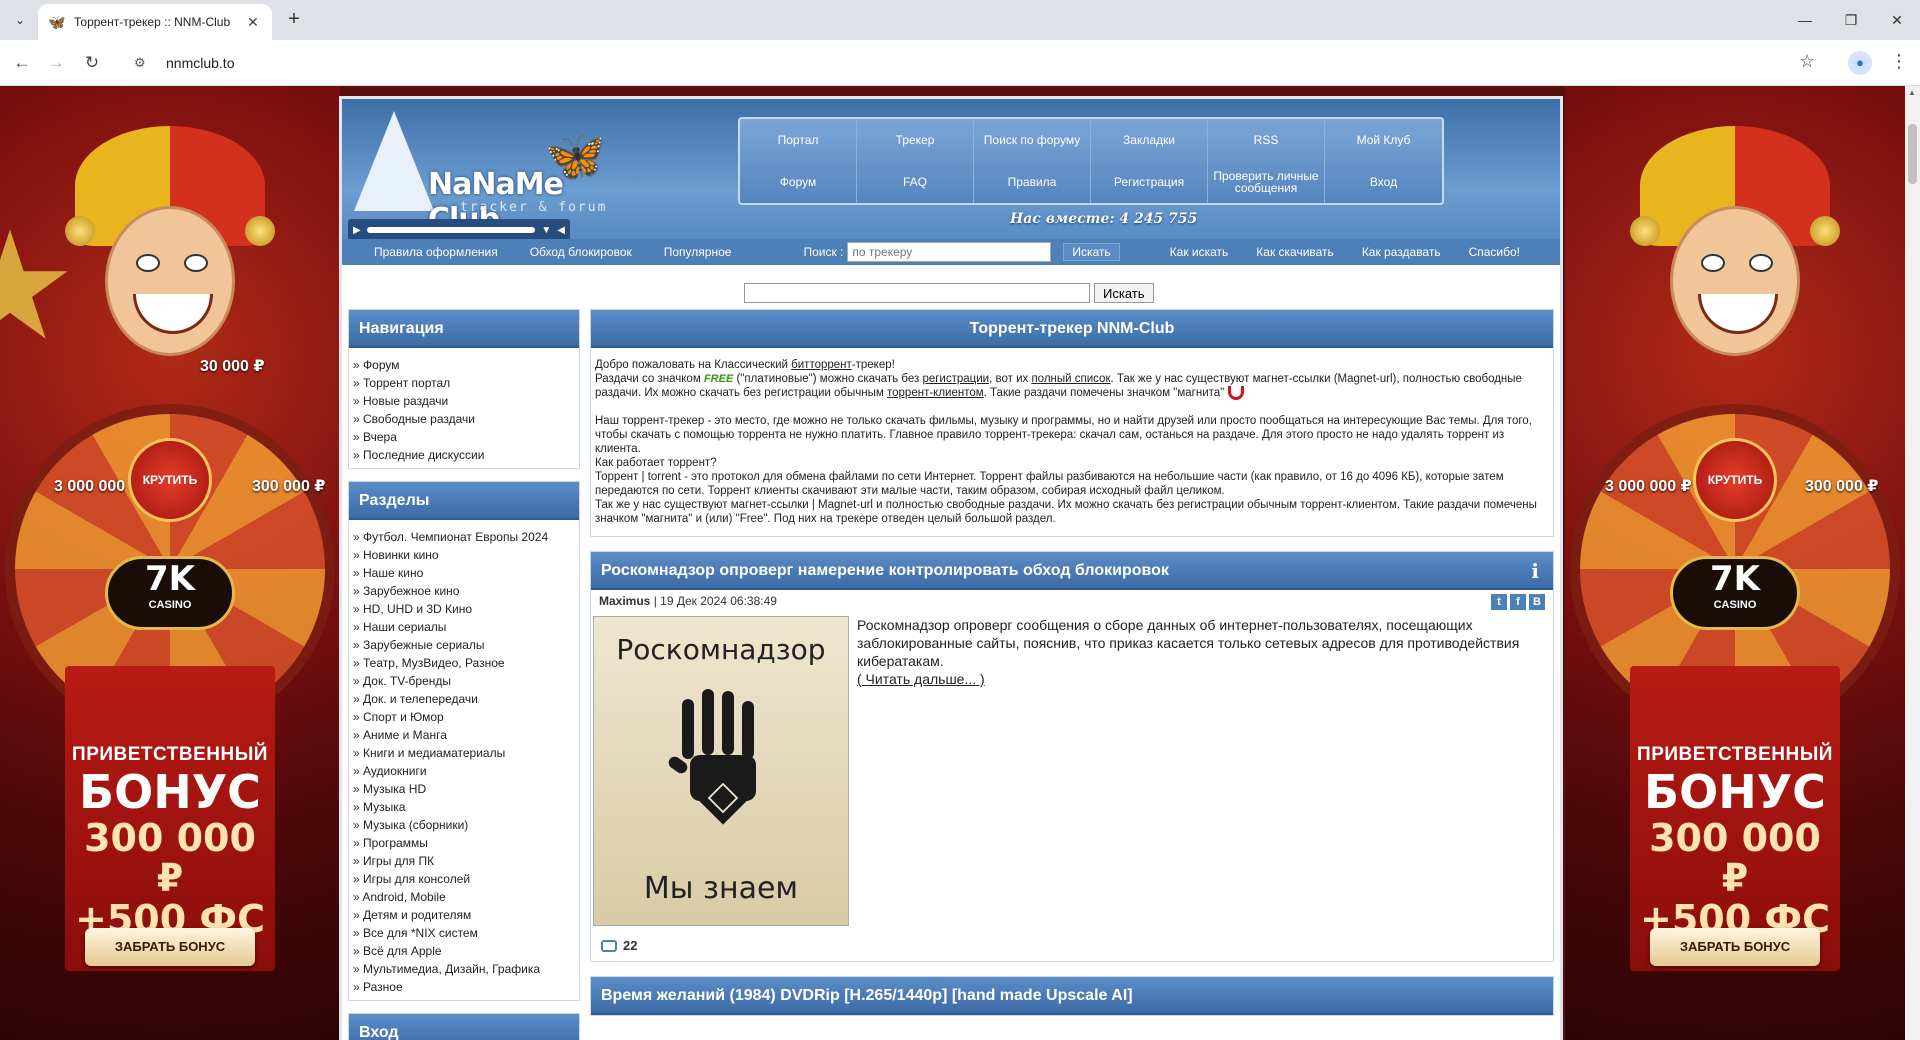 The height and width of the screenshot is (1040, 1920). What do you see at coordinates (464, 627) in the screenshot?
I see `section-item: Наши сериалы` at bounding box center [464, 627].